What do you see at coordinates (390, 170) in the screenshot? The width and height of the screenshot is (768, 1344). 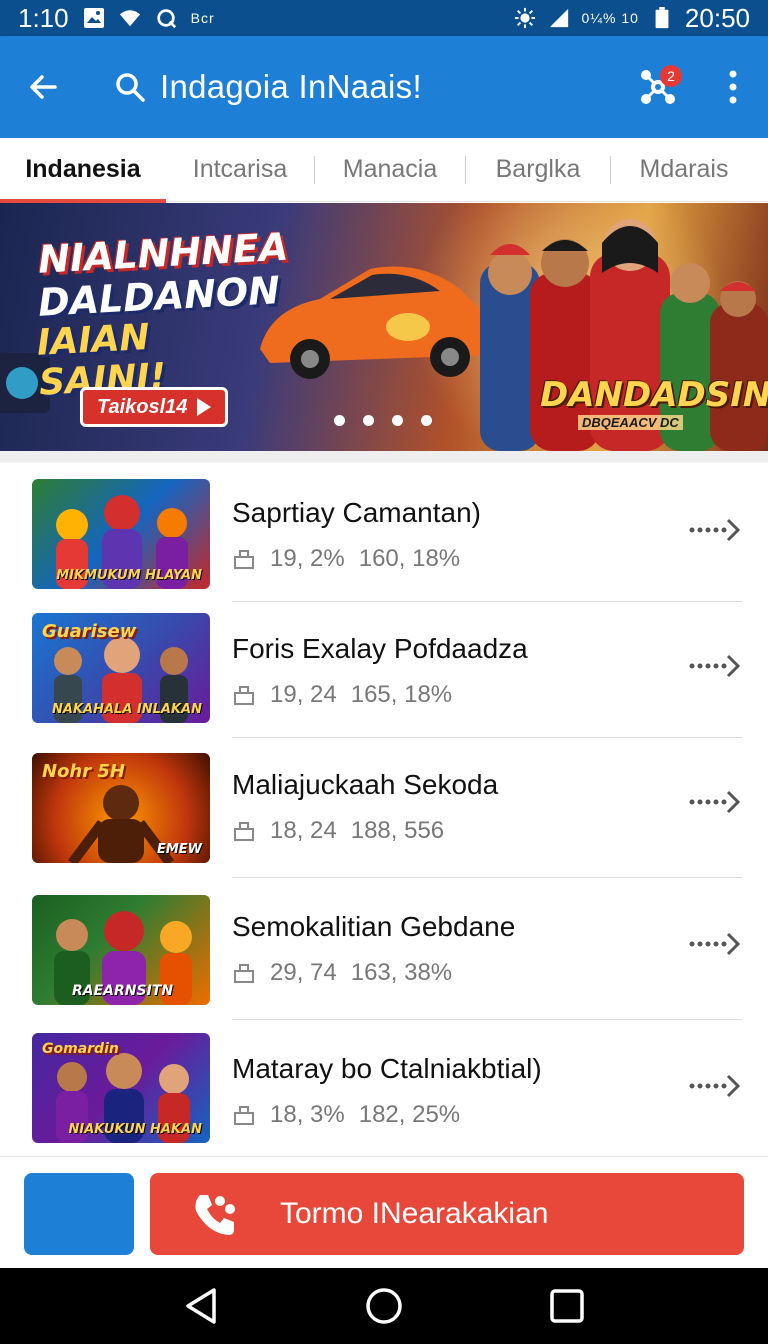 I see `tab-manacia: Manacia` at bounding box center [390, 170].